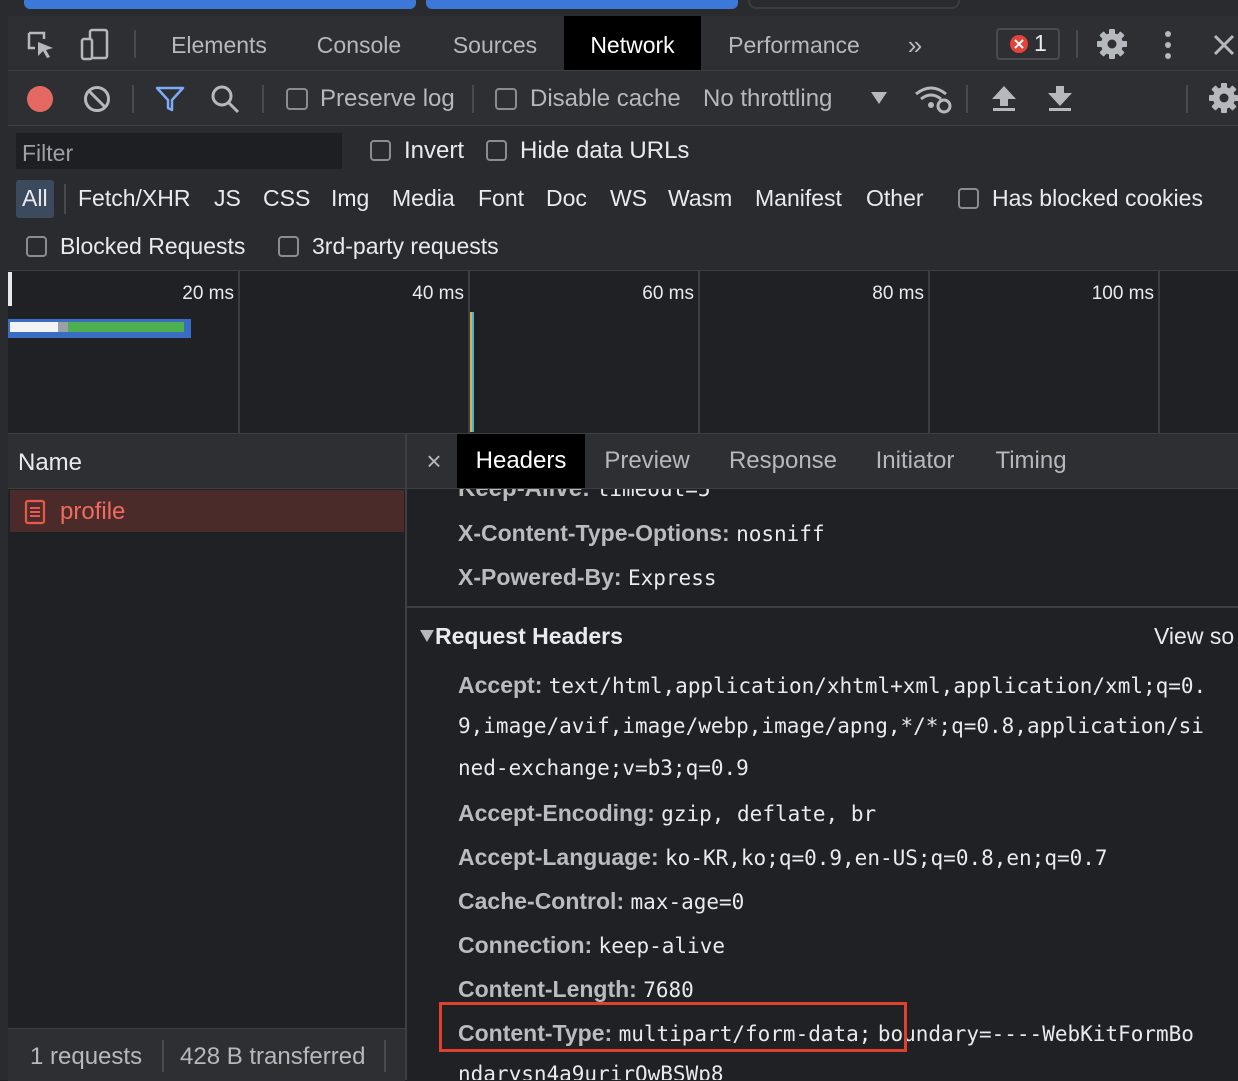 This screenshot has width=1238, height=1081. I want to click on request-headers-title: Request Headers, so click(529, 636).